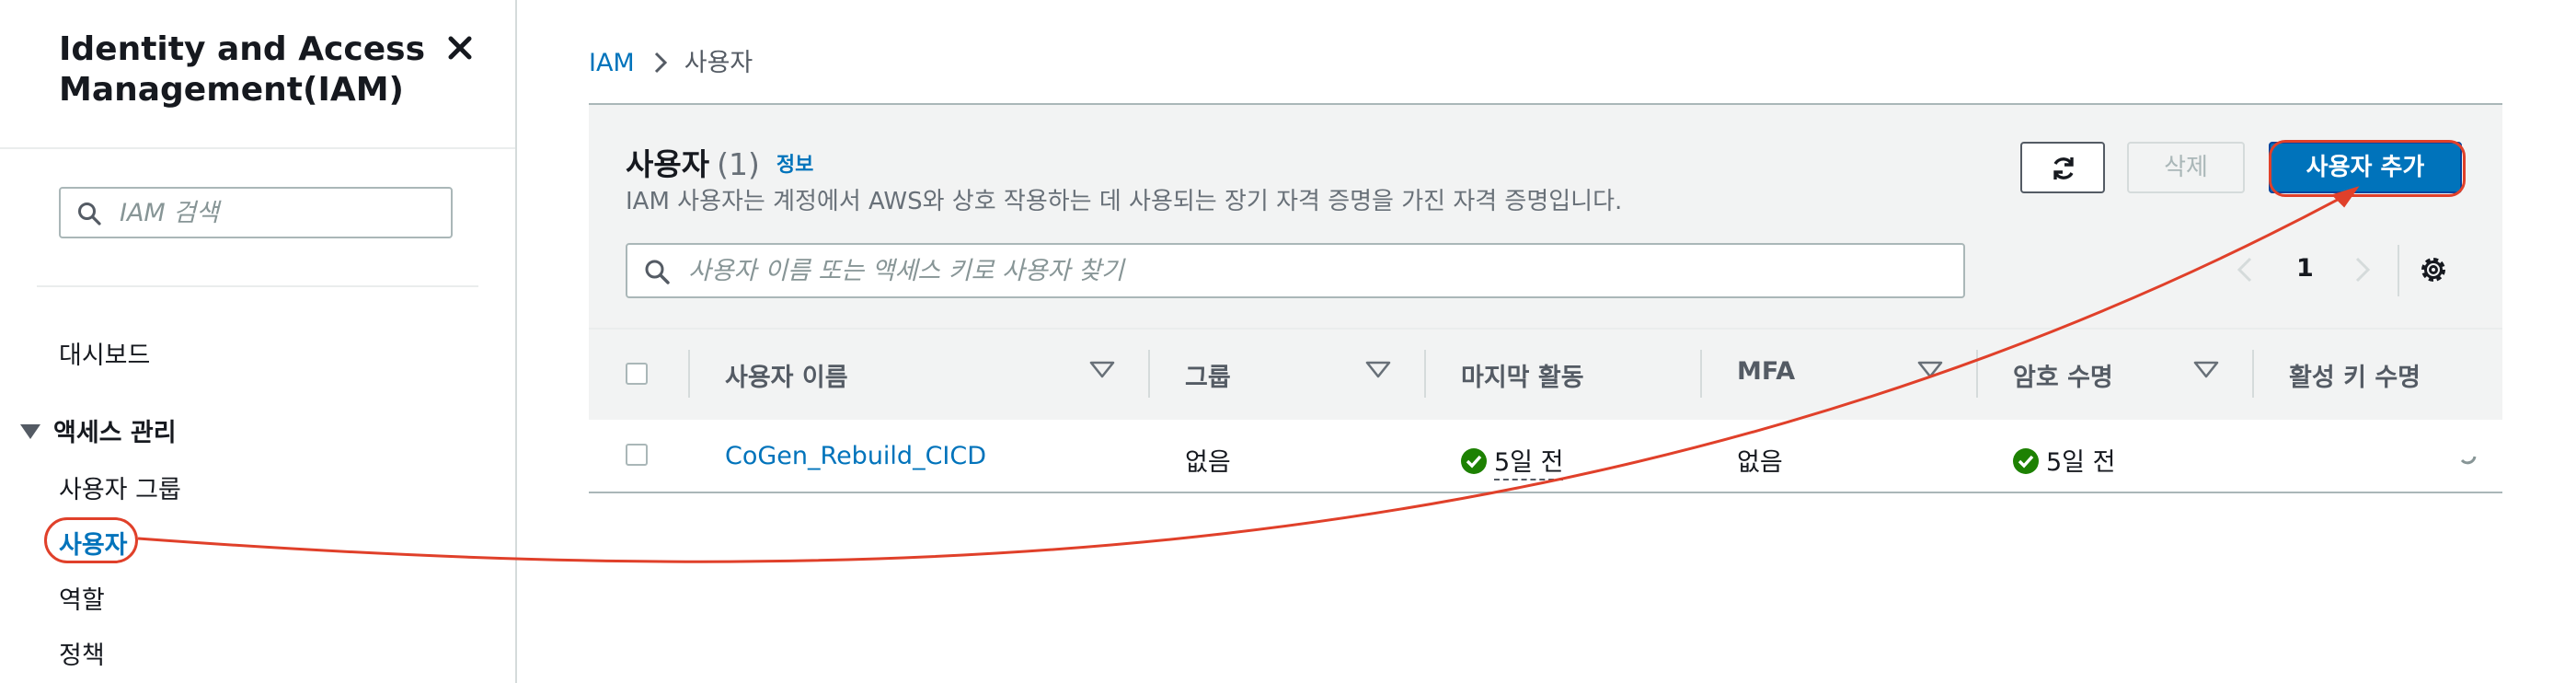 The width and height of the screenshot is (2576, 683). What do you see at coordinates (30, 431) in the screenshot?
I see `caret-down-icon` at bounding box center [30, 431].